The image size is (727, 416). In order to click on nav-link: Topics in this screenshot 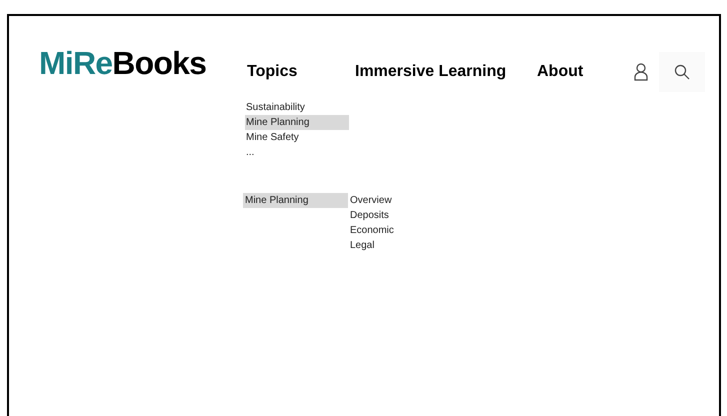, I will do `click(301, 72)`.